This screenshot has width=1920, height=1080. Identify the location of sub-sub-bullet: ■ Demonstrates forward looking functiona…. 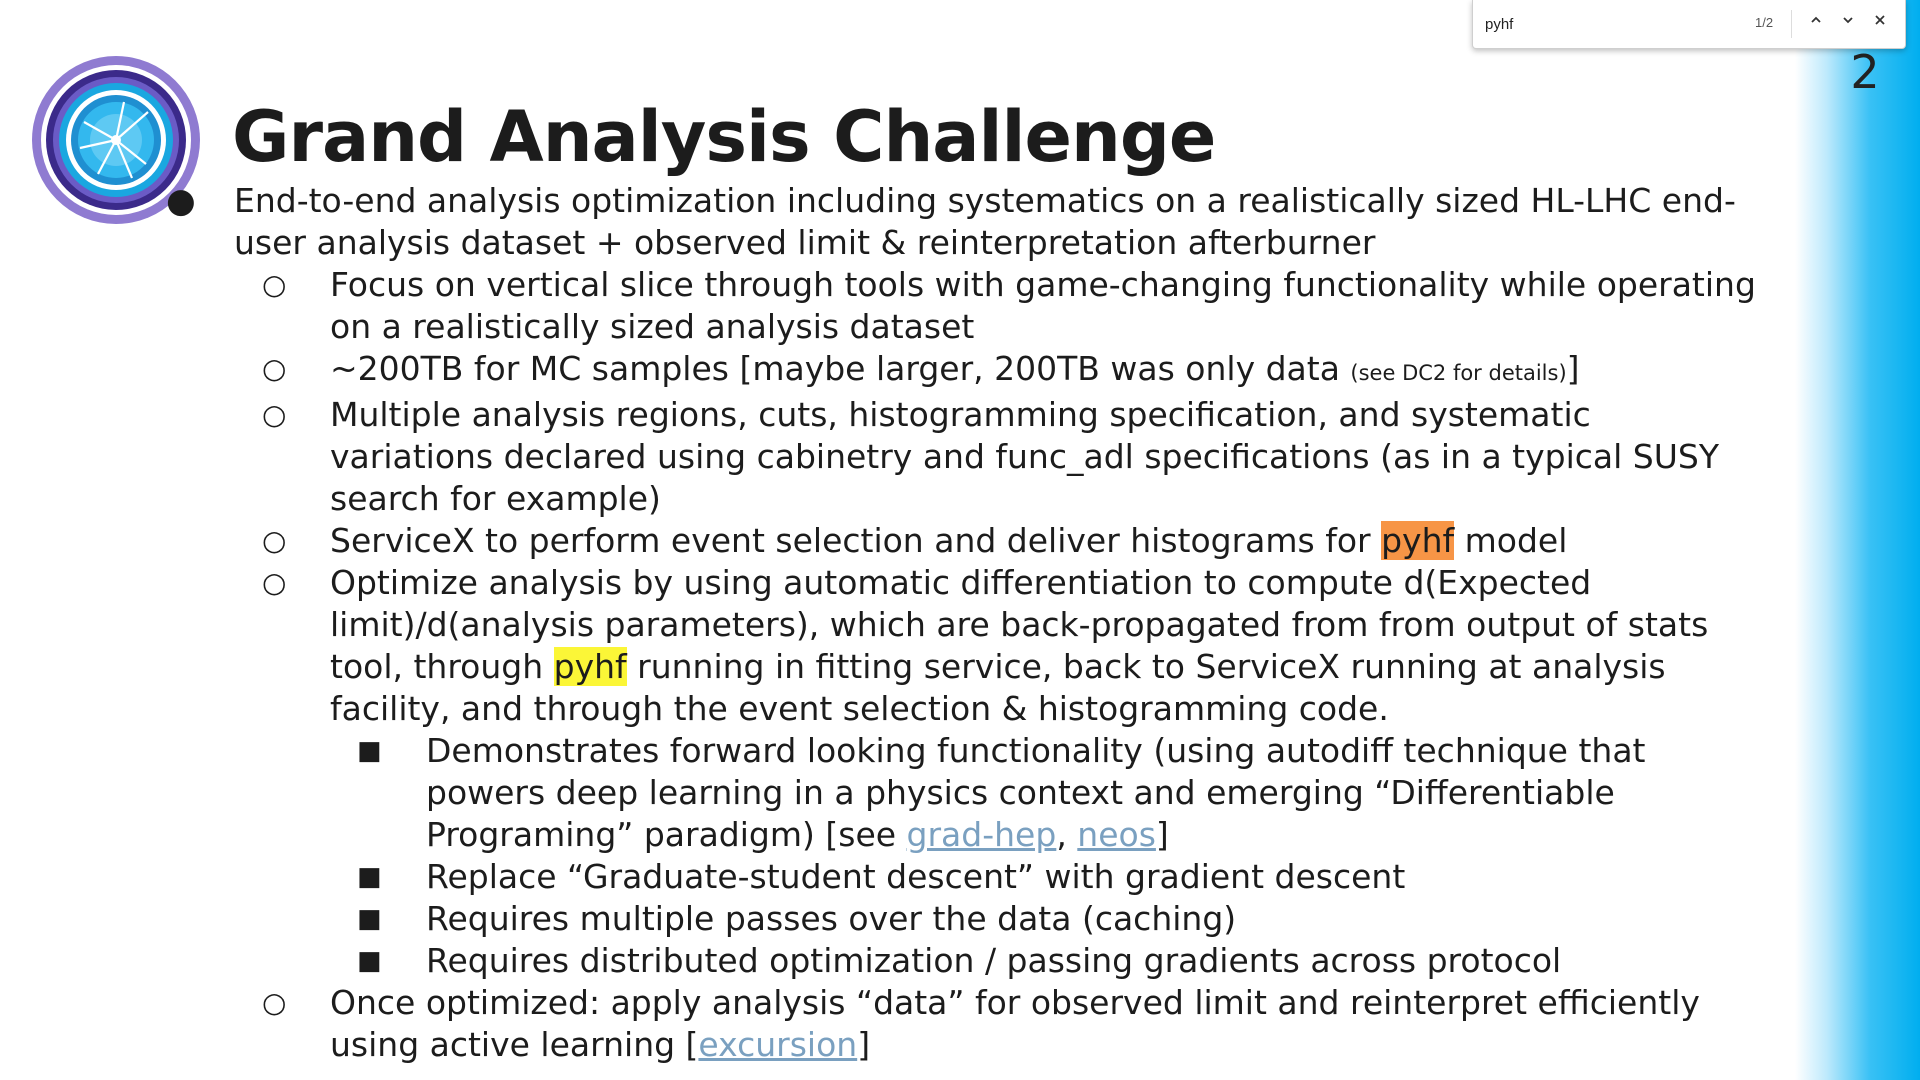
(880, 793).